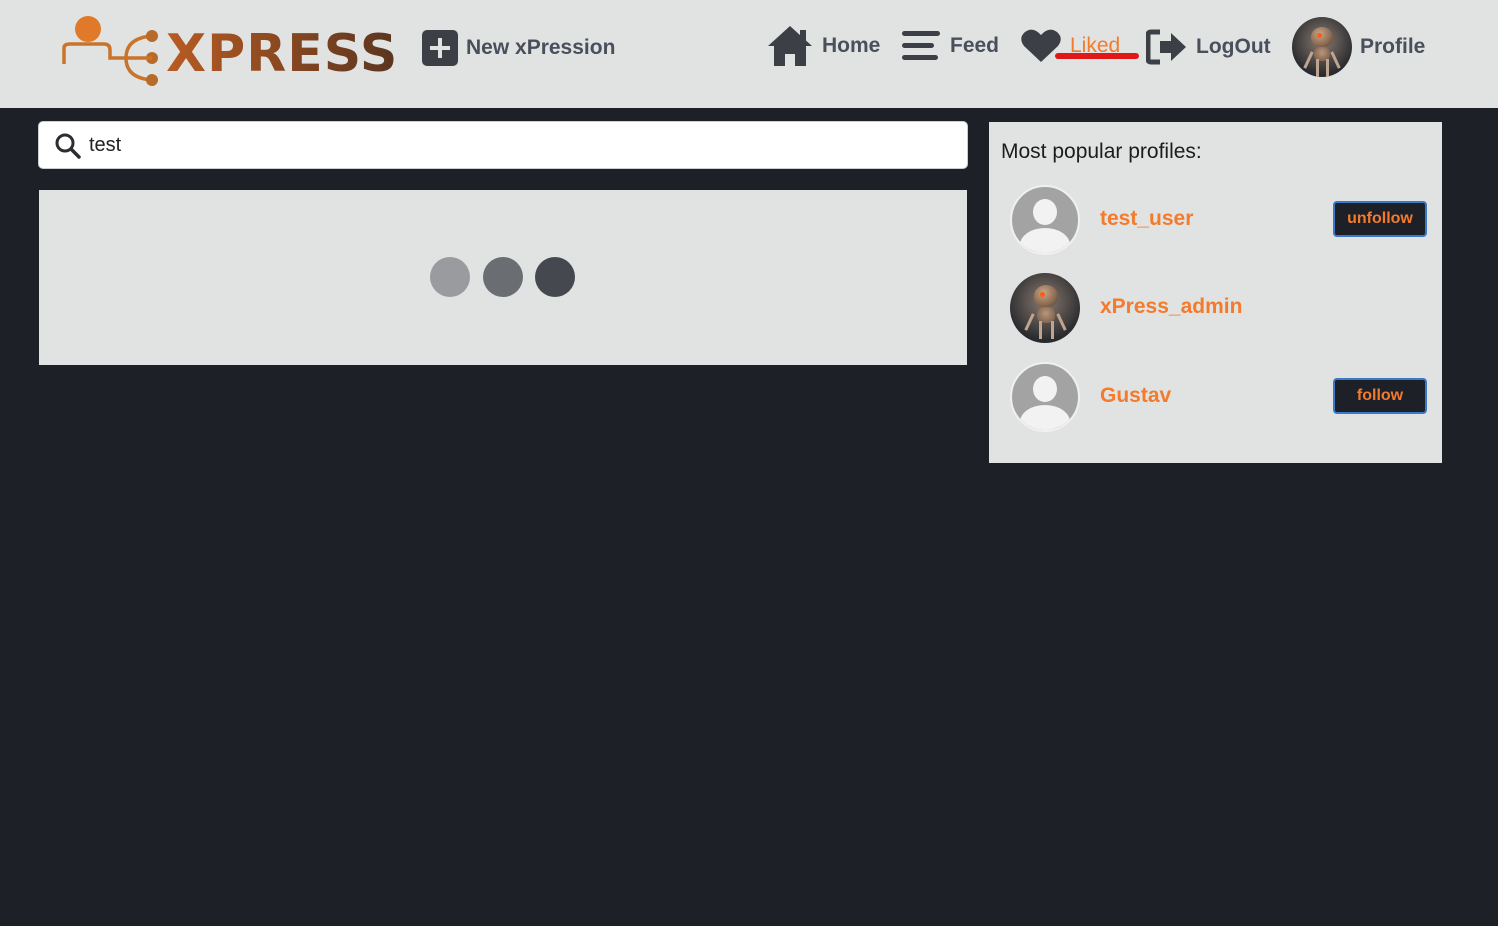 This screenshot has height=926, width=1498. I want to click on nav-feed-label: Feed, so click(975, 45).